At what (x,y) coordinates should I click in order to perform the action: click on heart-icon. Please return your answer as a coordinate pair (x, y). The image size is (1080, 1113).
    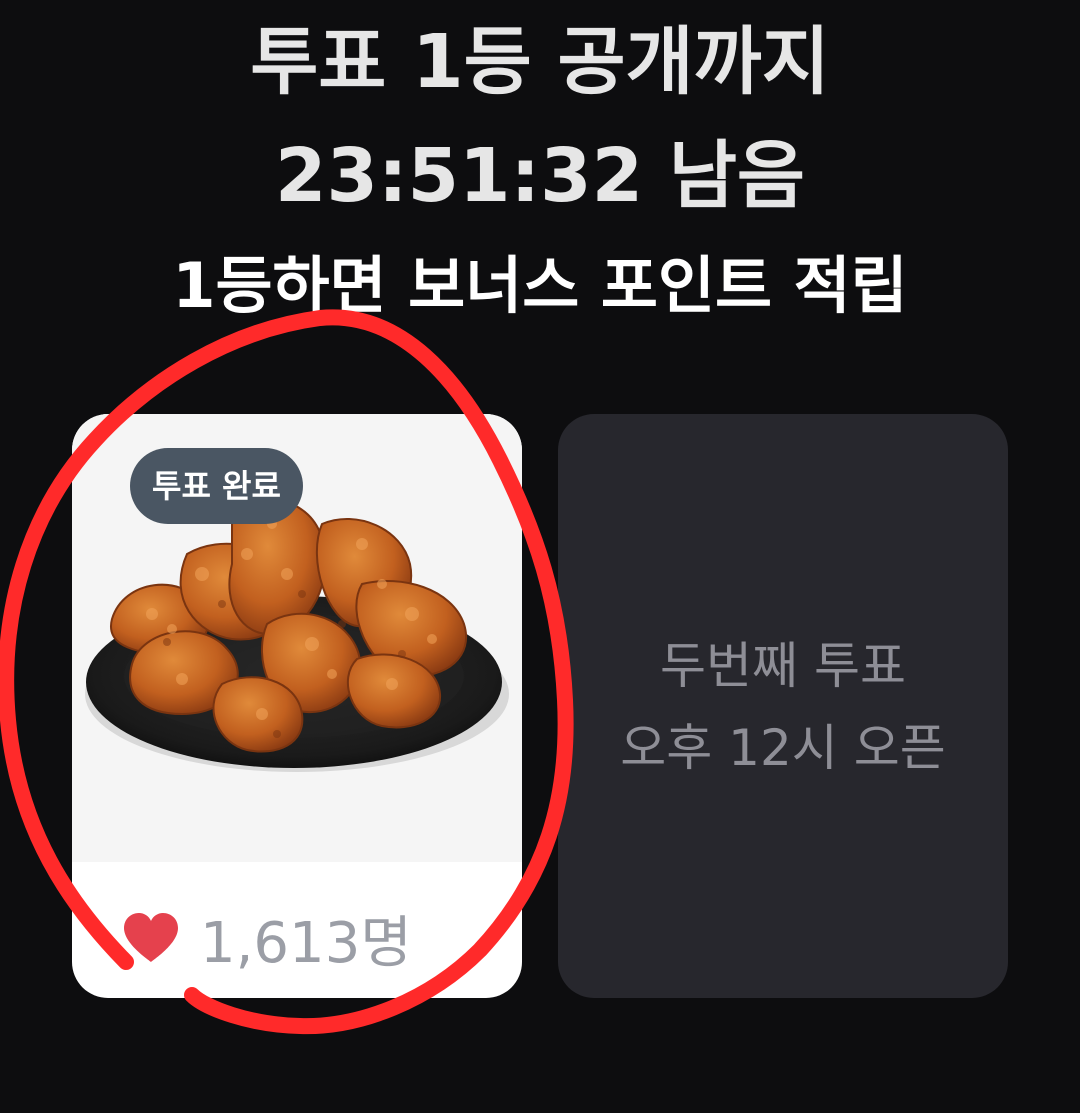
    Looking at the image, I should click on (151, 937).